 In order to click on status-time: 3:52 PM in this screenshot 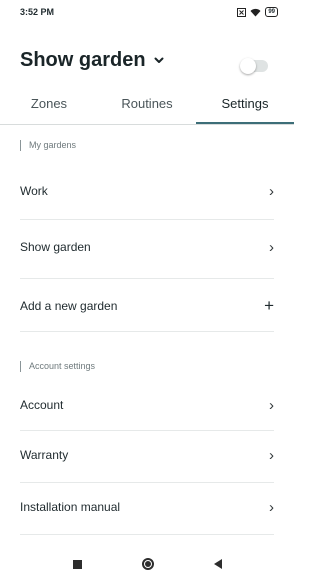, I will do `click(37, 12)`.